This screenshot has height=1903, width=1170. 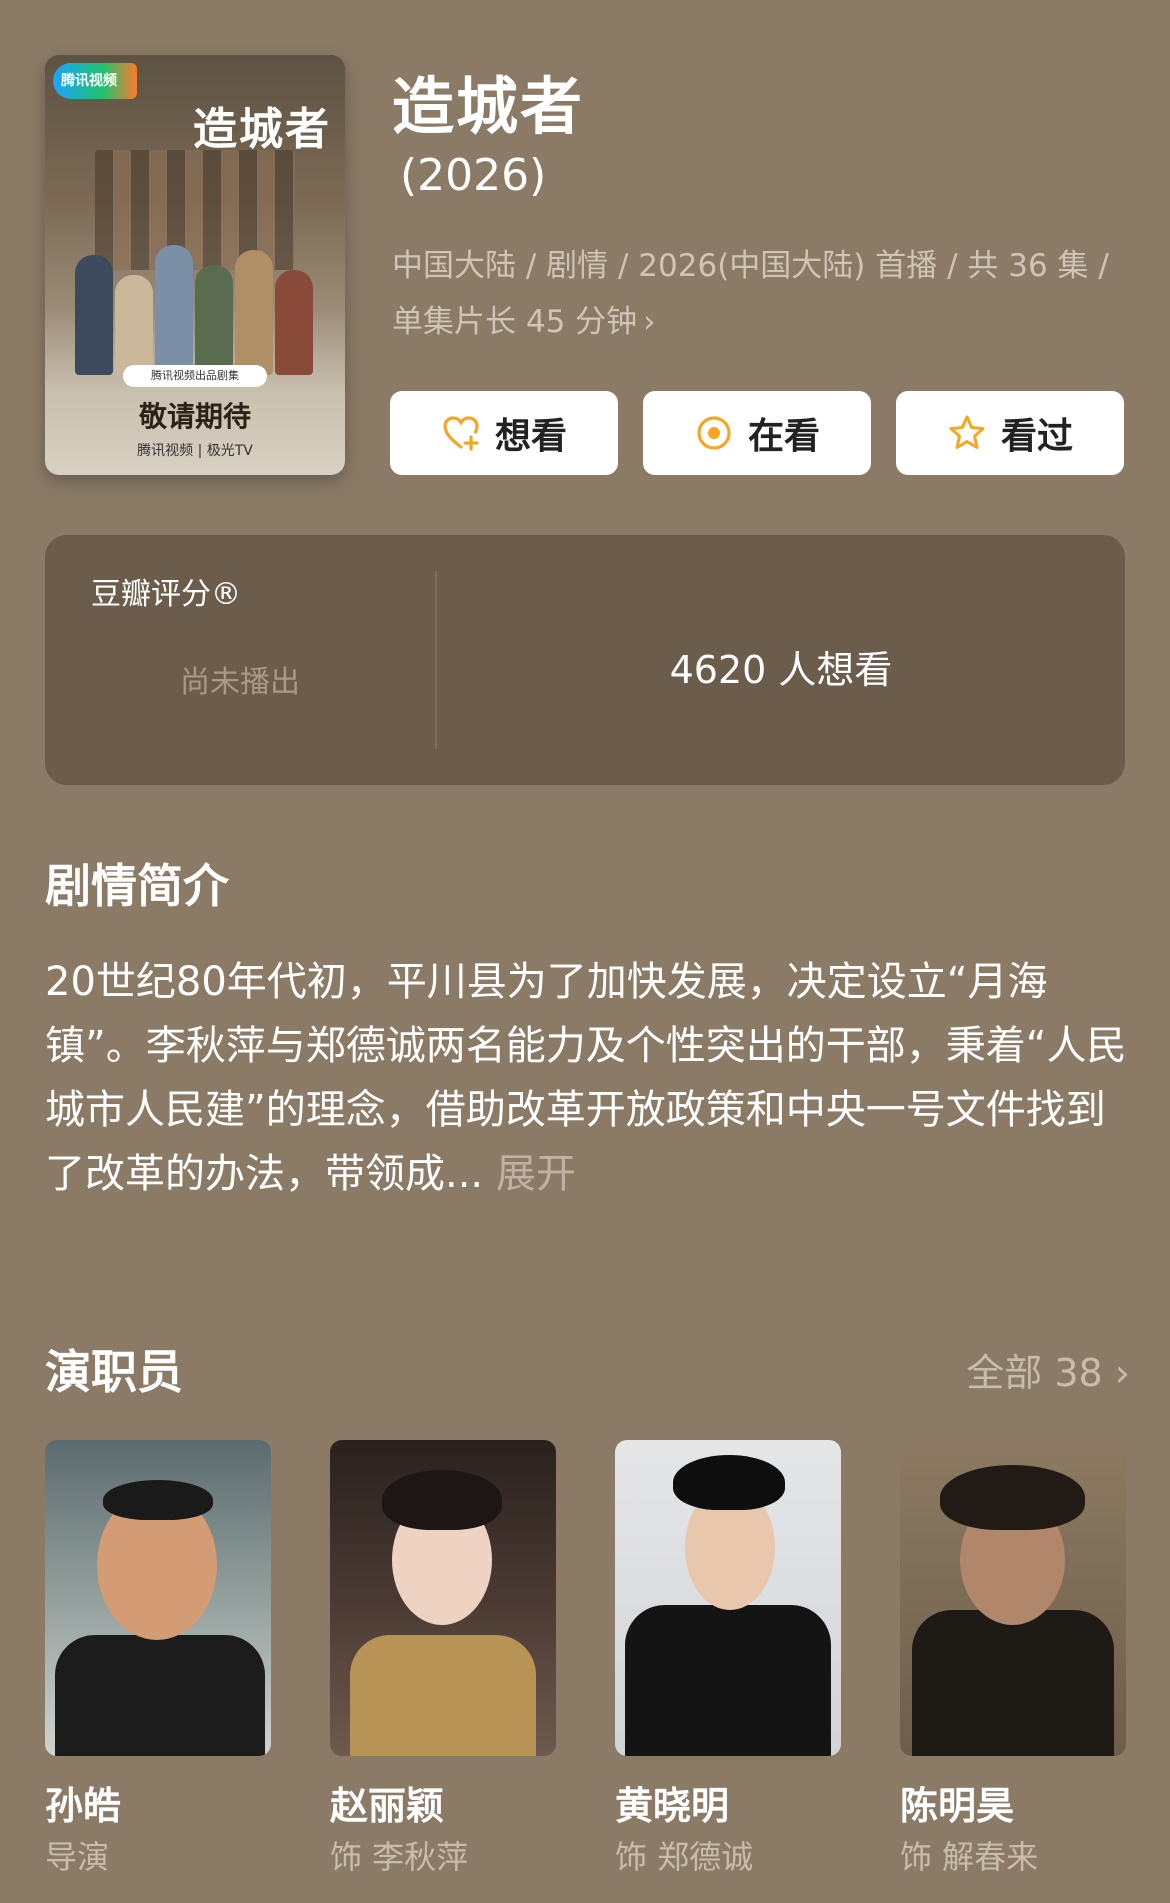 I want to click on poster-cast-image, so click(x=195, y=300).